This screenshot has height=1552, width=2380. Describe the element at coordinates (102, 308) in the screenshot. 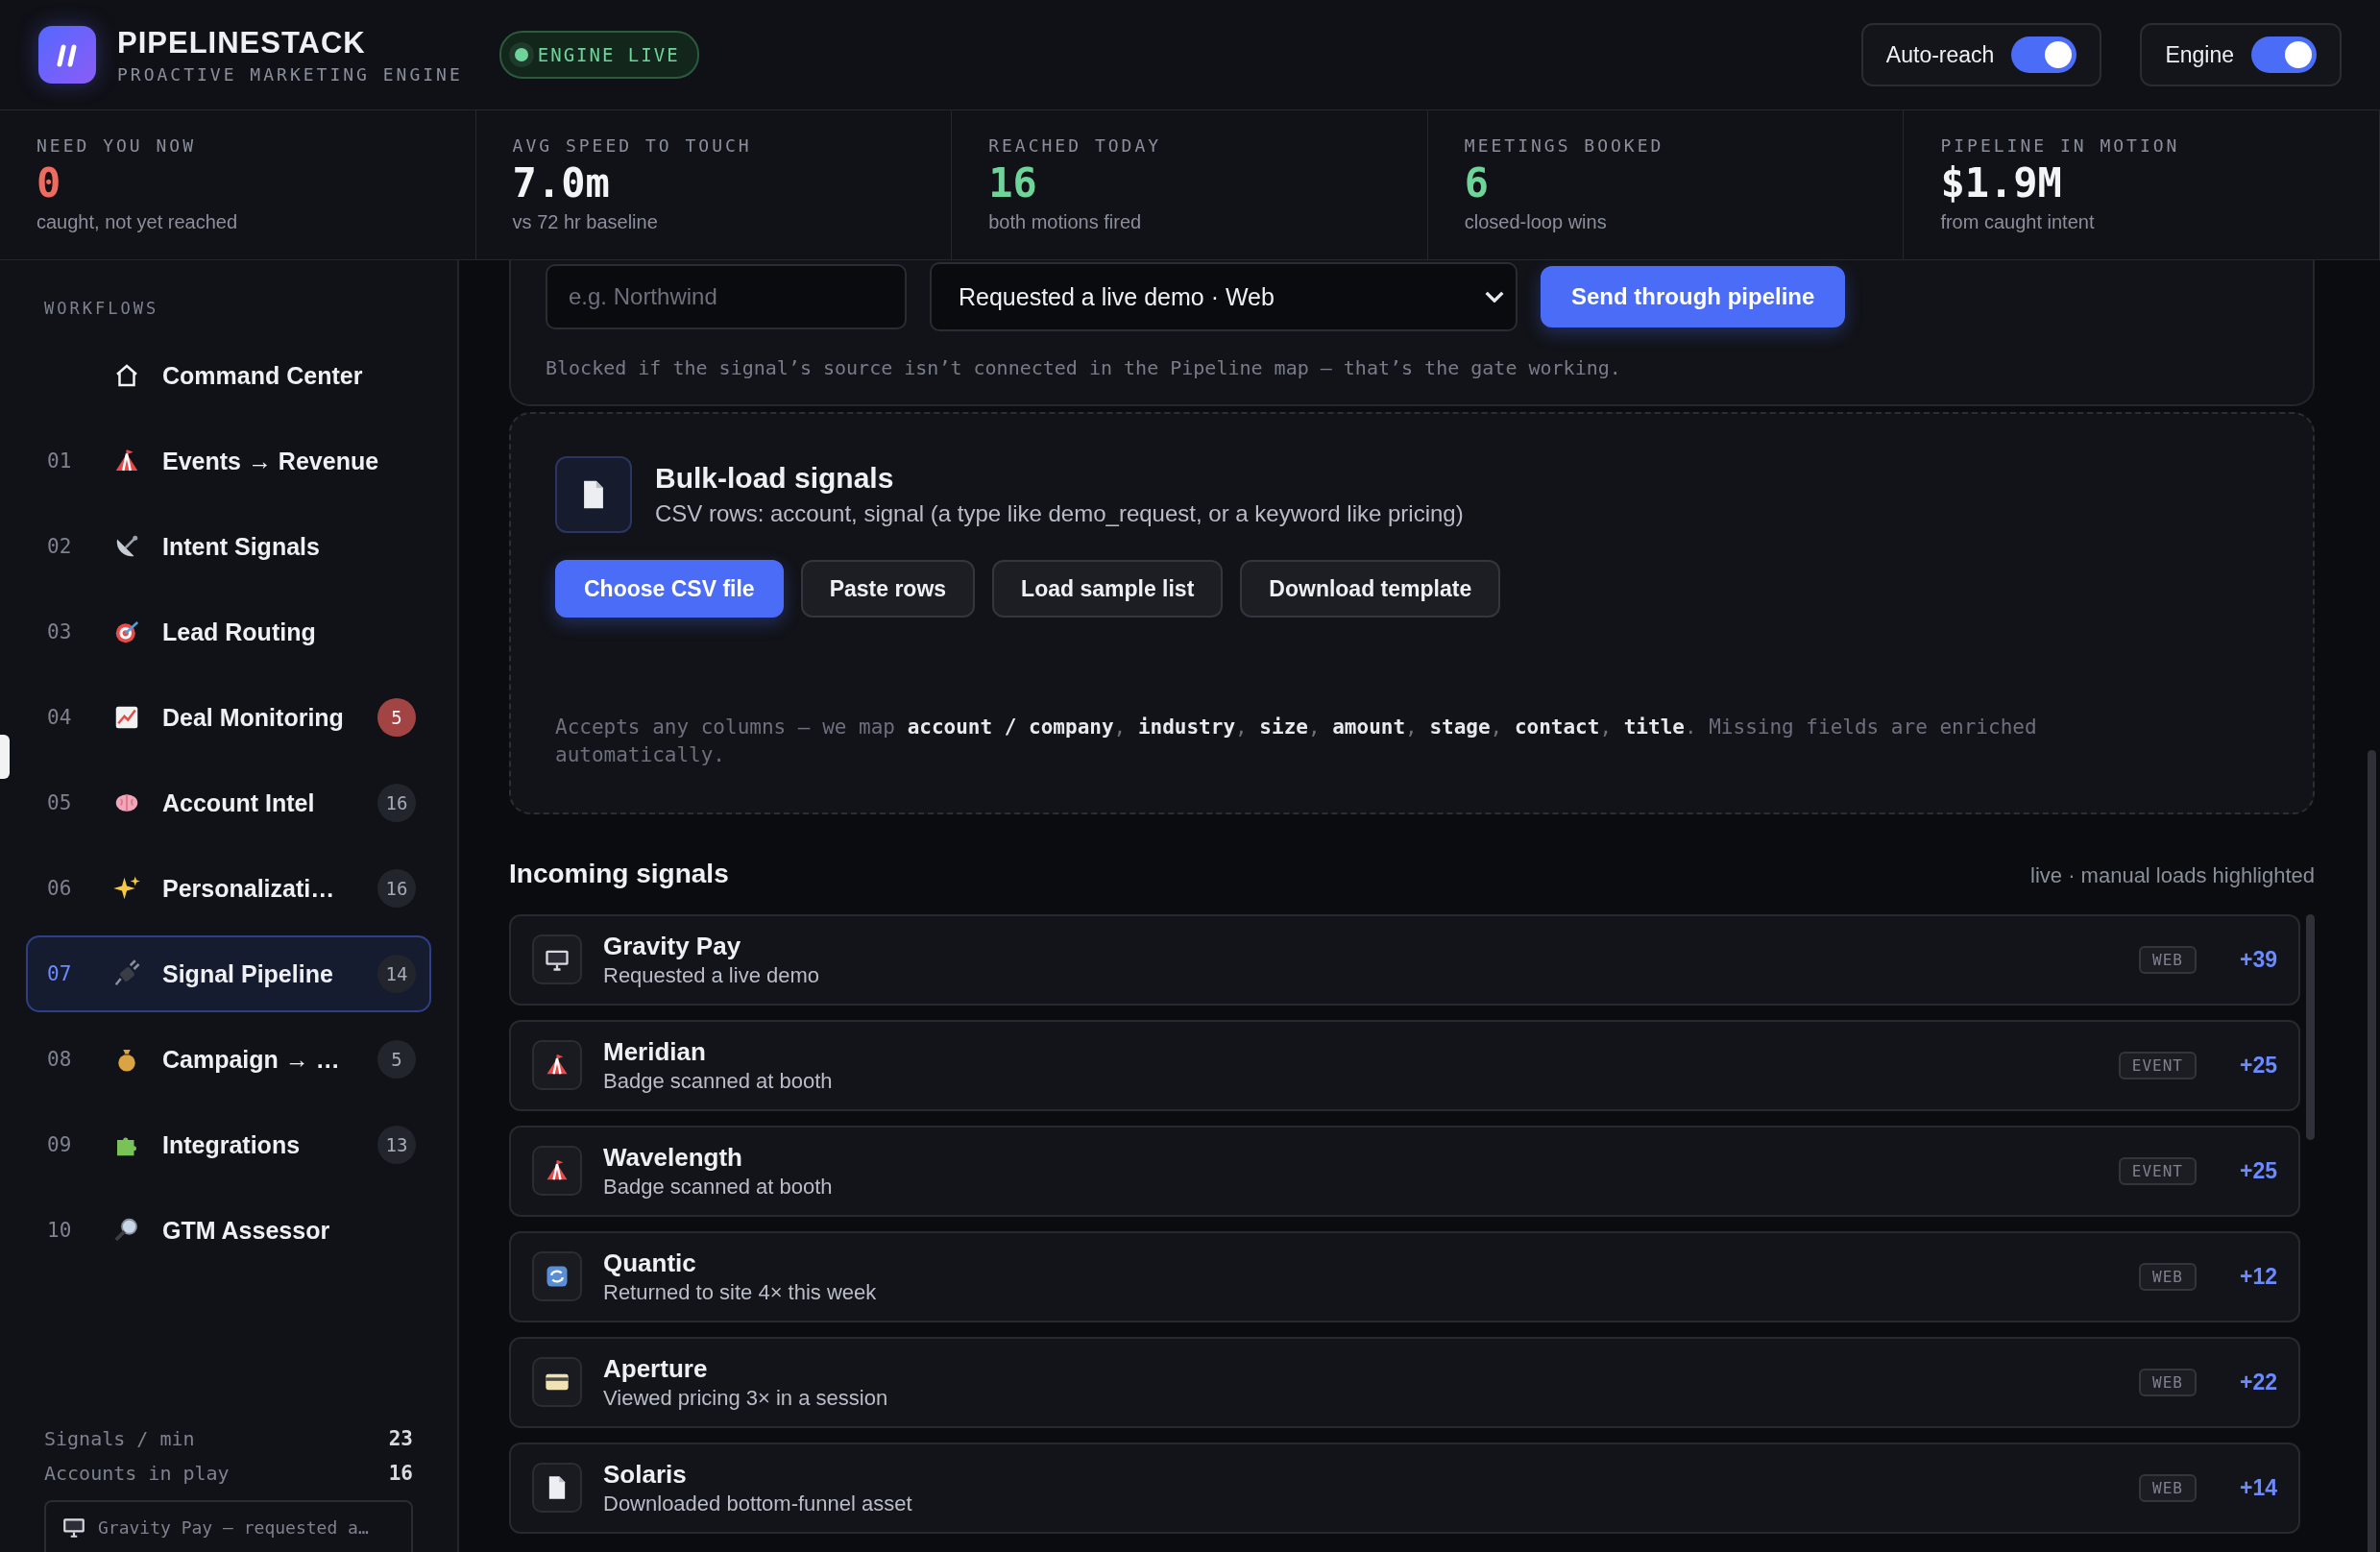

I see `section-heading: WORKFLOWS` at that location.